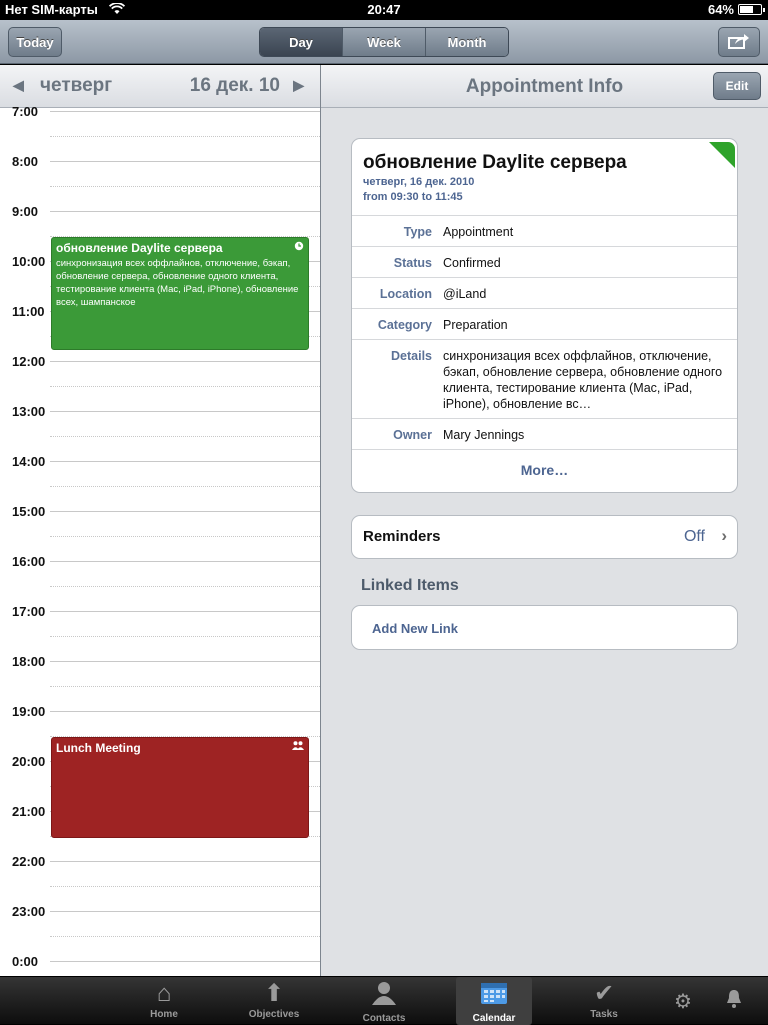 The width and height of the screenshot is (768, 1025). What do you see at coordinates (544, 261) in the screenshot?
I see `field-status: Status Confirmed` at bounding box center [544, 261].